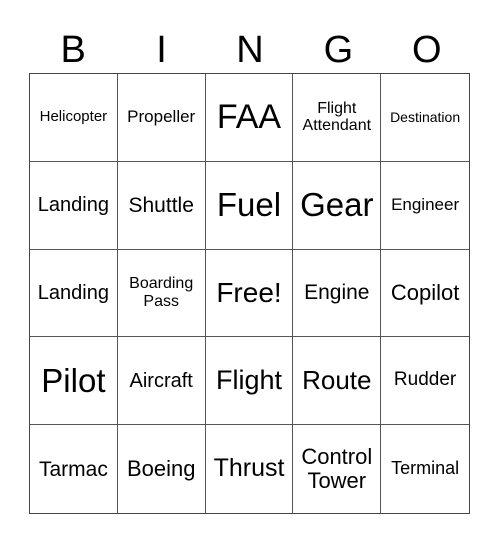 The width and height of the screenshot is (500, 544). I want to click on bingo-cell-text: Rudder, so click(425, 380).